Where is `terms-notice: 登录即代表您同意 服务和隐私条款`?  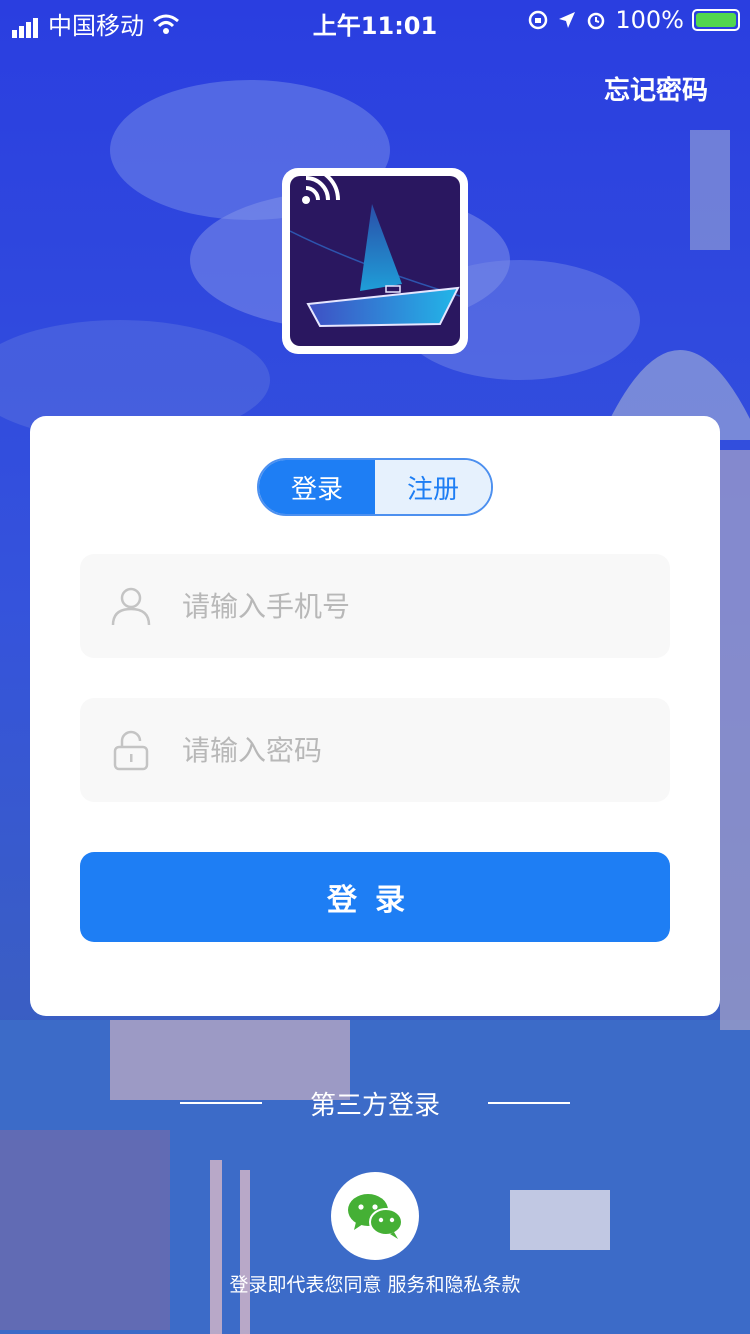
terms-notice: 登录即代表您同意 服务和隐私条款 is located at coordinates (375, 1283).